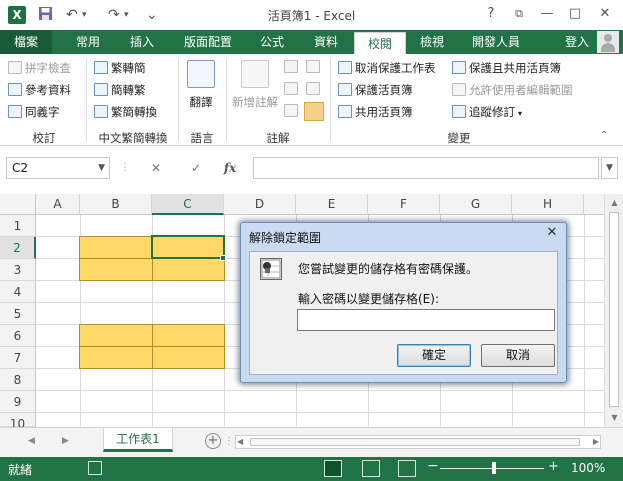 This screenshot has height=481, width=623. I want to click on previous-comment-icon, so click(292, 89).